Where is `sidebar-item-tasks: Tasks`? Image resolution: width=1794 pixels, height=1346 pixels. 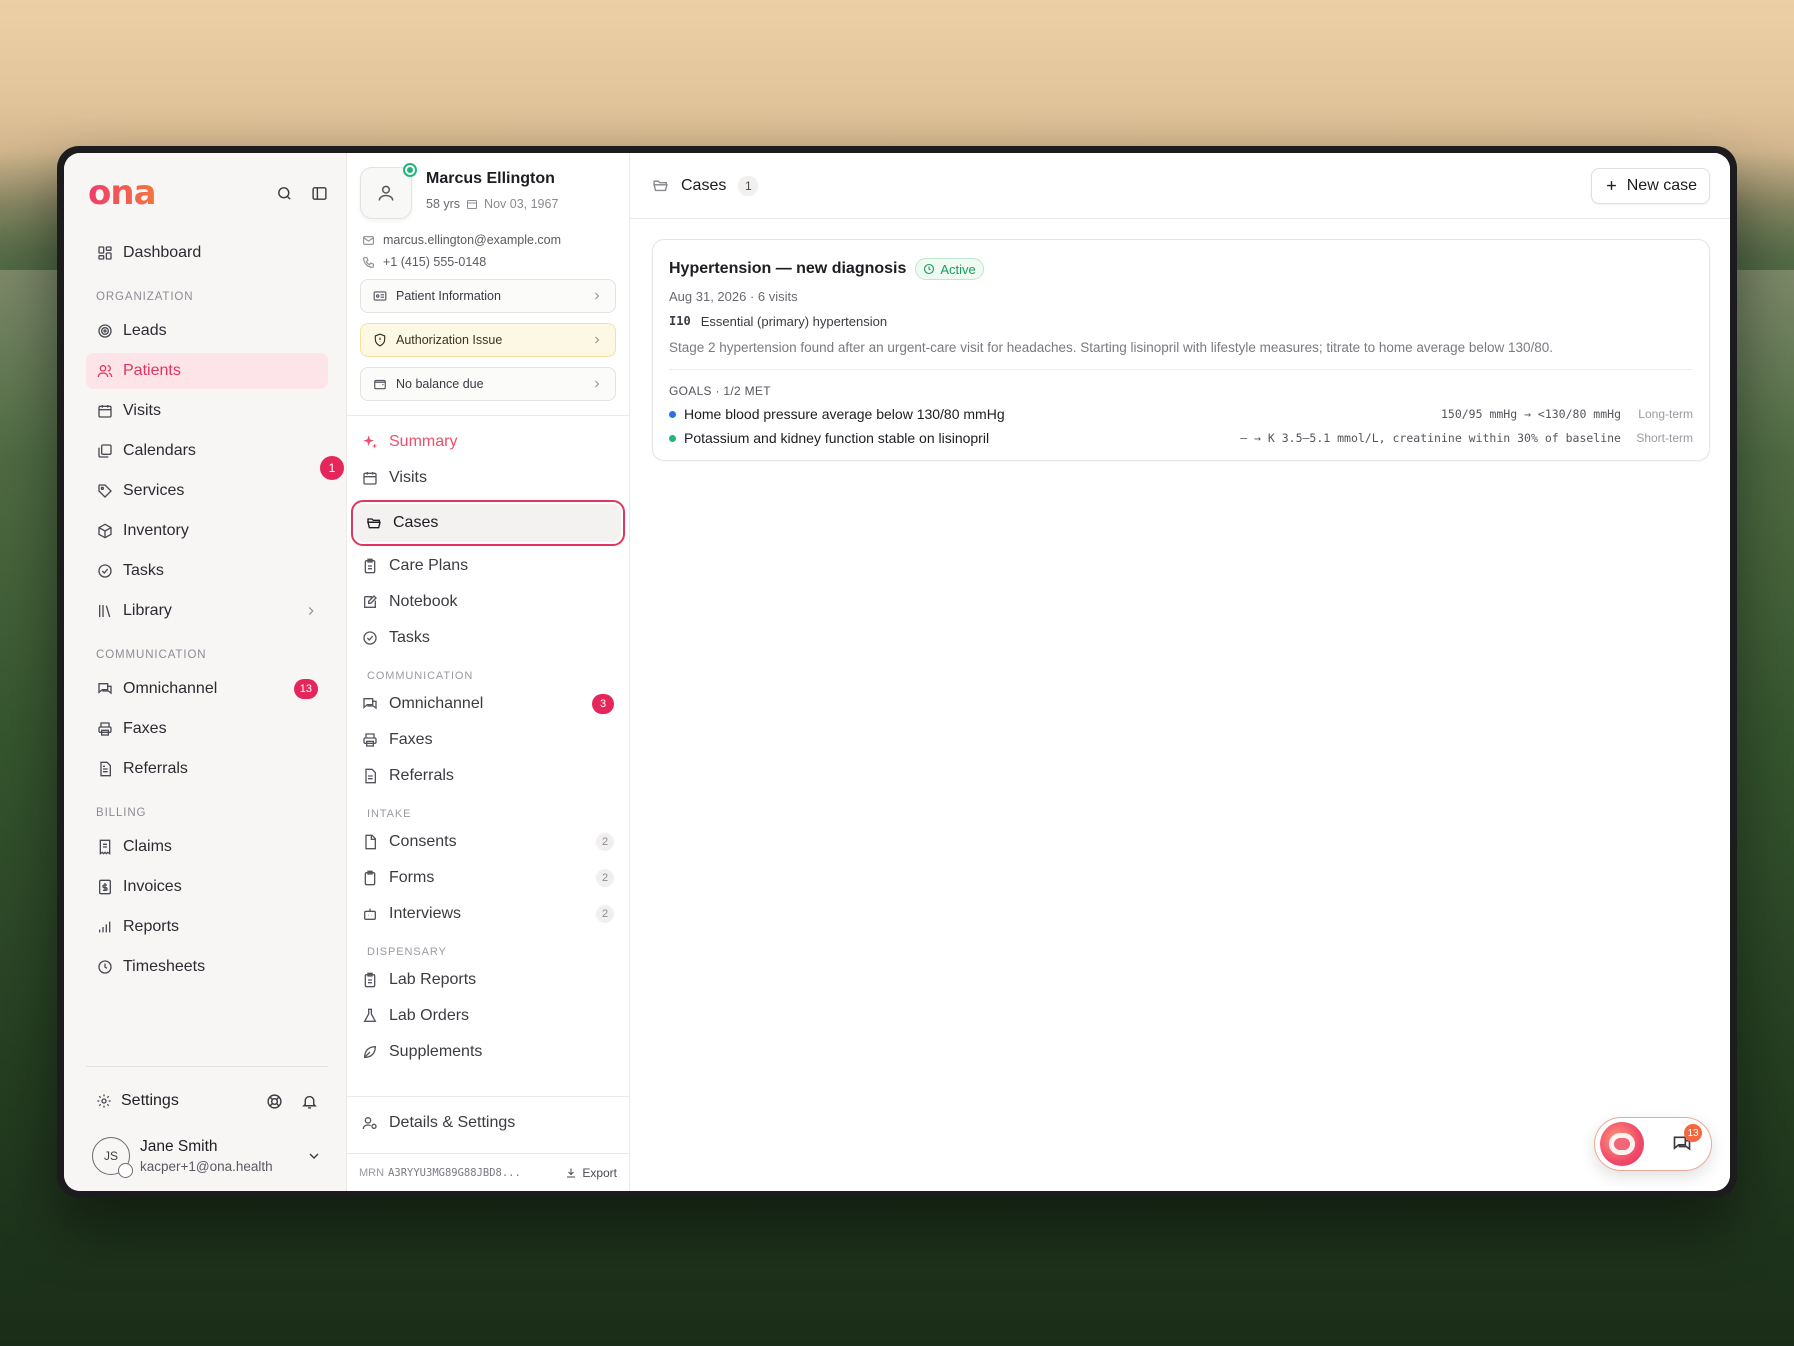
sidebar-item-tasks: Tasks is located at coordinates (207, 571).